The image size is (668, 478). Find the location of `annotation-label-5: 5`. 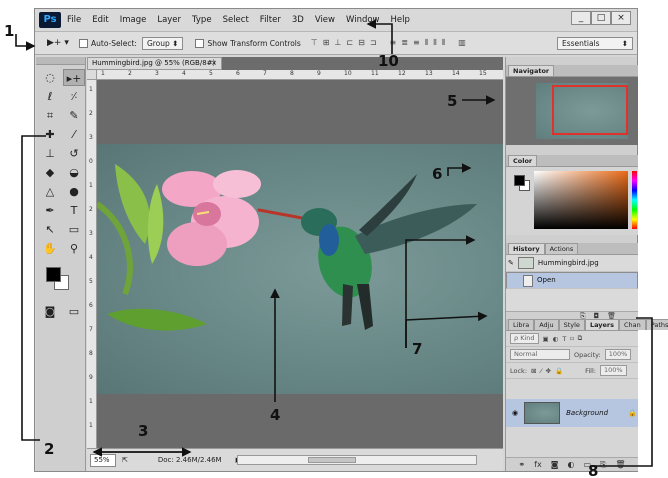

annotation-label-5: 5 is located at coordinates (452, 101).